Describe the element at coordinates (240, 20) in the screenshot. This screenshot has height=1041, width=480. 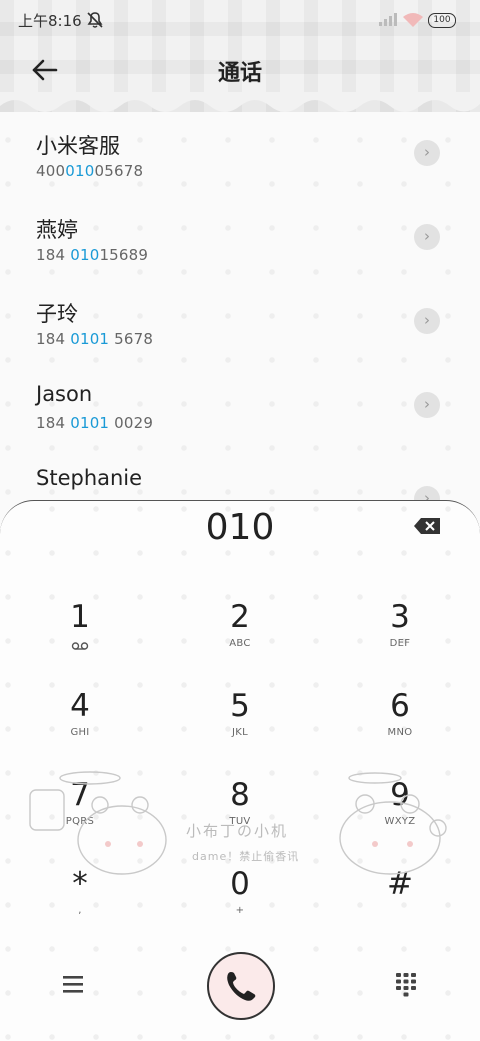
I see `status-bar: 上午8:16 100` at that location.